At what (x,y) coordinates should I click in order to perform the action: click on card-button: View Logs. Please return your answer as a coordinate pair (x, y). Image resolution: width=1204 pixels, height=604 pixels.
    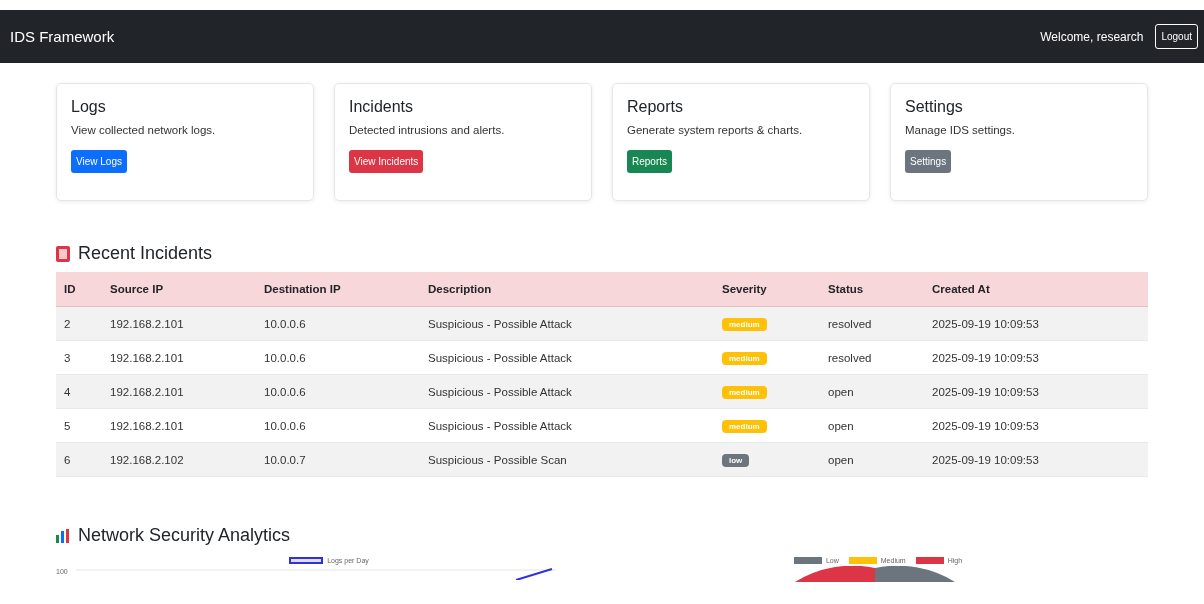
    Looking at the image, I should click on (99, 161).